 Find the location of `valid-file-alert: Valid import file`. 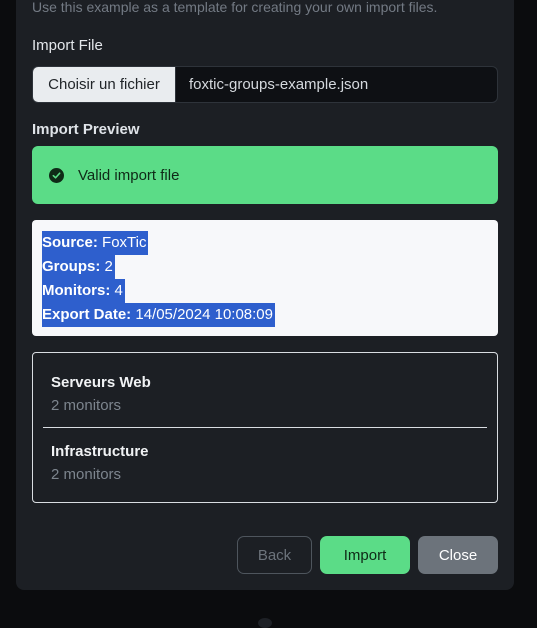

valid-file-alert: Valid import file is located at coordinates (265, 175).